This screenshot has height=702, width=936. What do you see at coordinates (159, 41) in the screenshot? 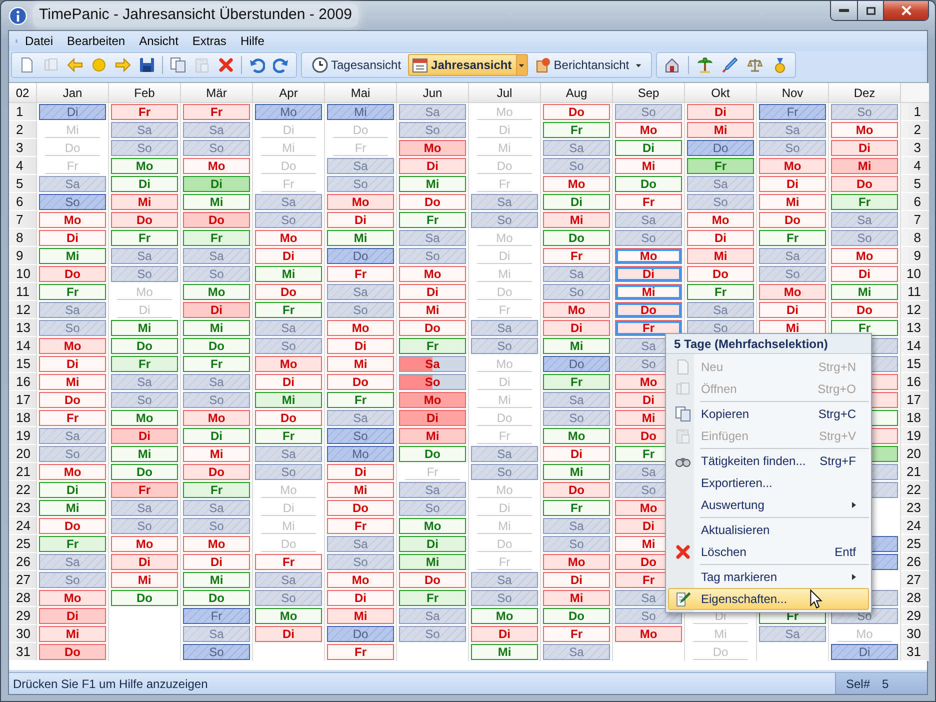
I see `menu-item: Ansicht` at bounding box center [159, 41].